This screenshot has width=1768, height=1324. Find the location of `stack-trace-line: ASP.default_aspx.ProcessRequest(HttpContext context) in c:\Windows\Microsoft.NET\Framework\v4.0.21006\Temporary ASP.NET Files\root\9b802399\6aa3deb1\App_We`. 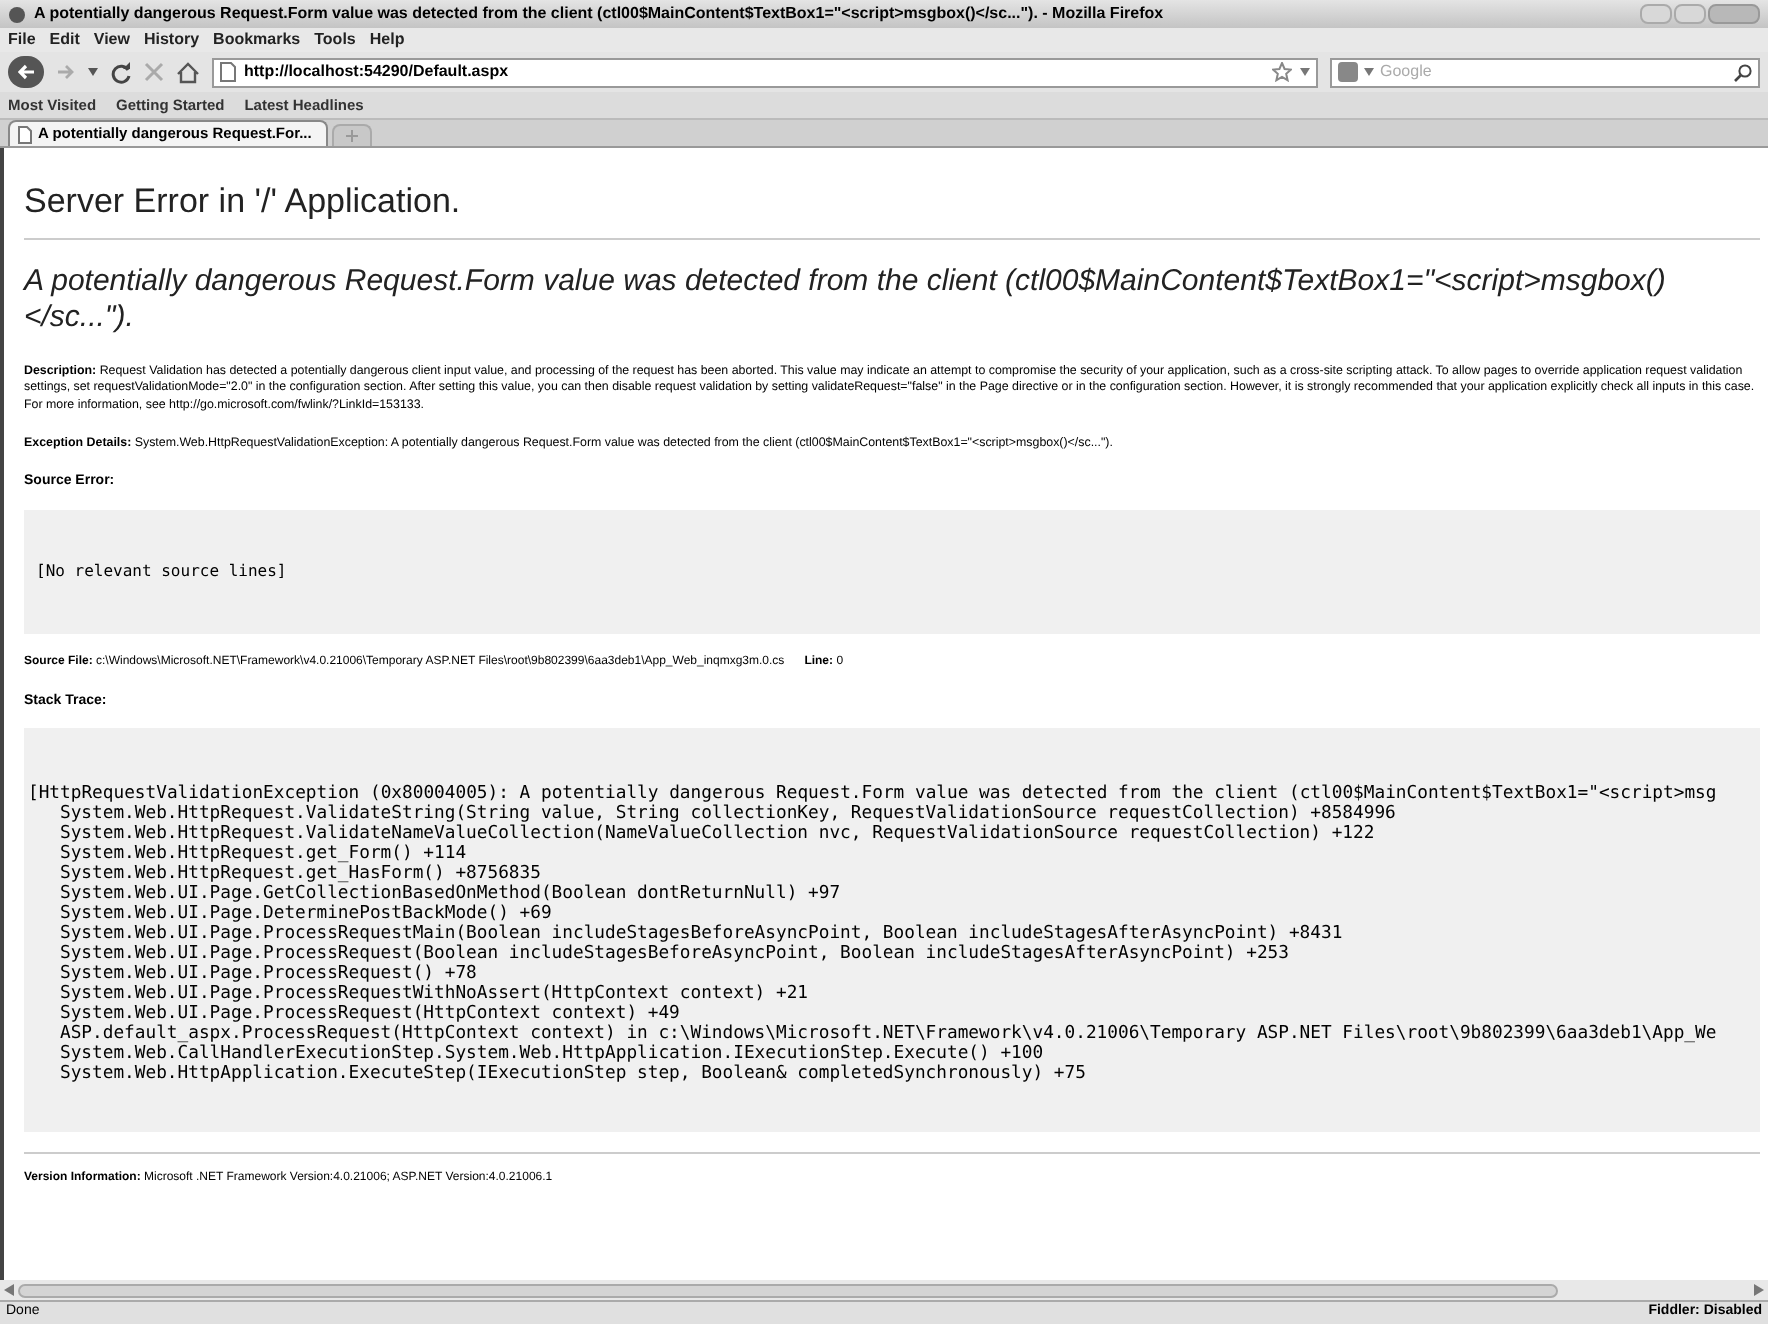

stack-trace-line: ASP.default_aspx.ProcessRequest(HttpContext context) in c:\Windows\Microsoft.NET\Framework\v4.0.21006\Temporary ASP.NET Files\root\9b802399\6aa3deb1\App_We is located at coordinates (888, 1034).